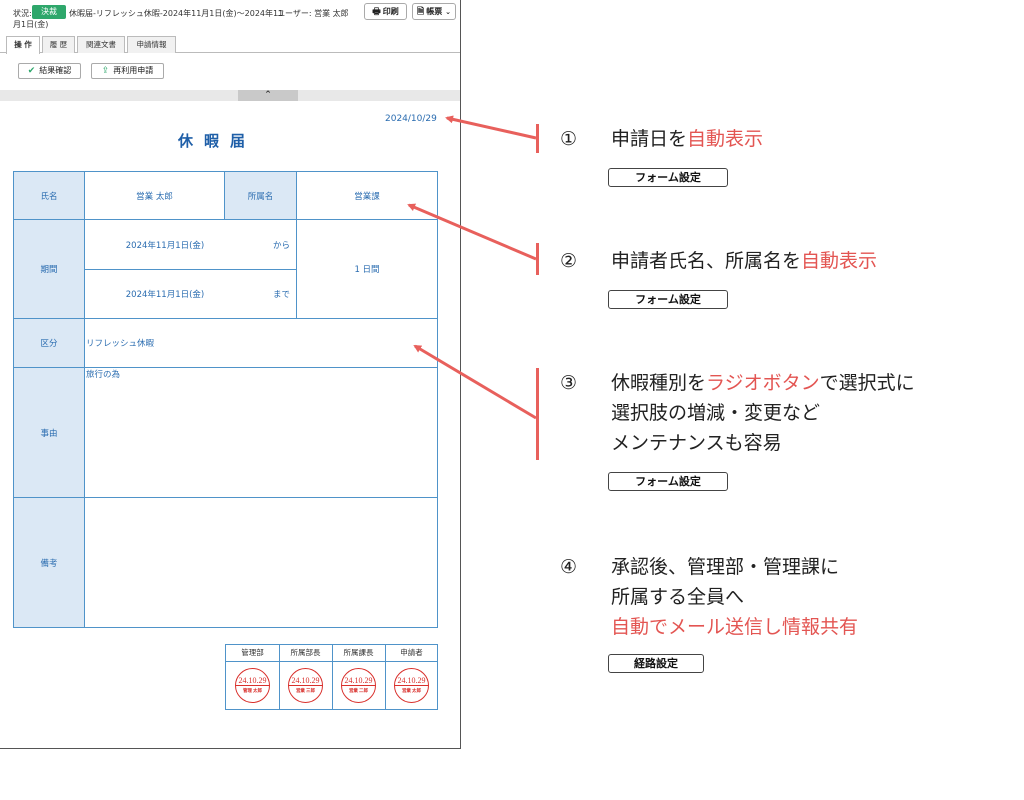 The image size is (1024, 800). I want to click on annotation-number: ③, so click(569, 383).